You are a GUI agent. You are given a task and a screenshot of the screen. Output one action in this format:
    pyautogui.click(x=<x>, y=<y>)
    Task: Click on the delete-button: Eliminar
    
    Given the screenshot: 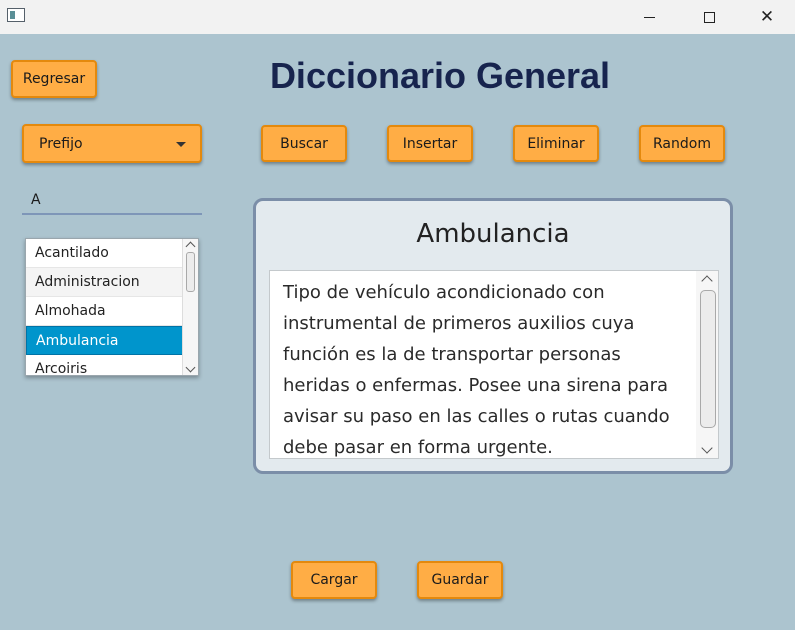 What is the action you would take?
    pyautogui.click(x=556, y=143)
    